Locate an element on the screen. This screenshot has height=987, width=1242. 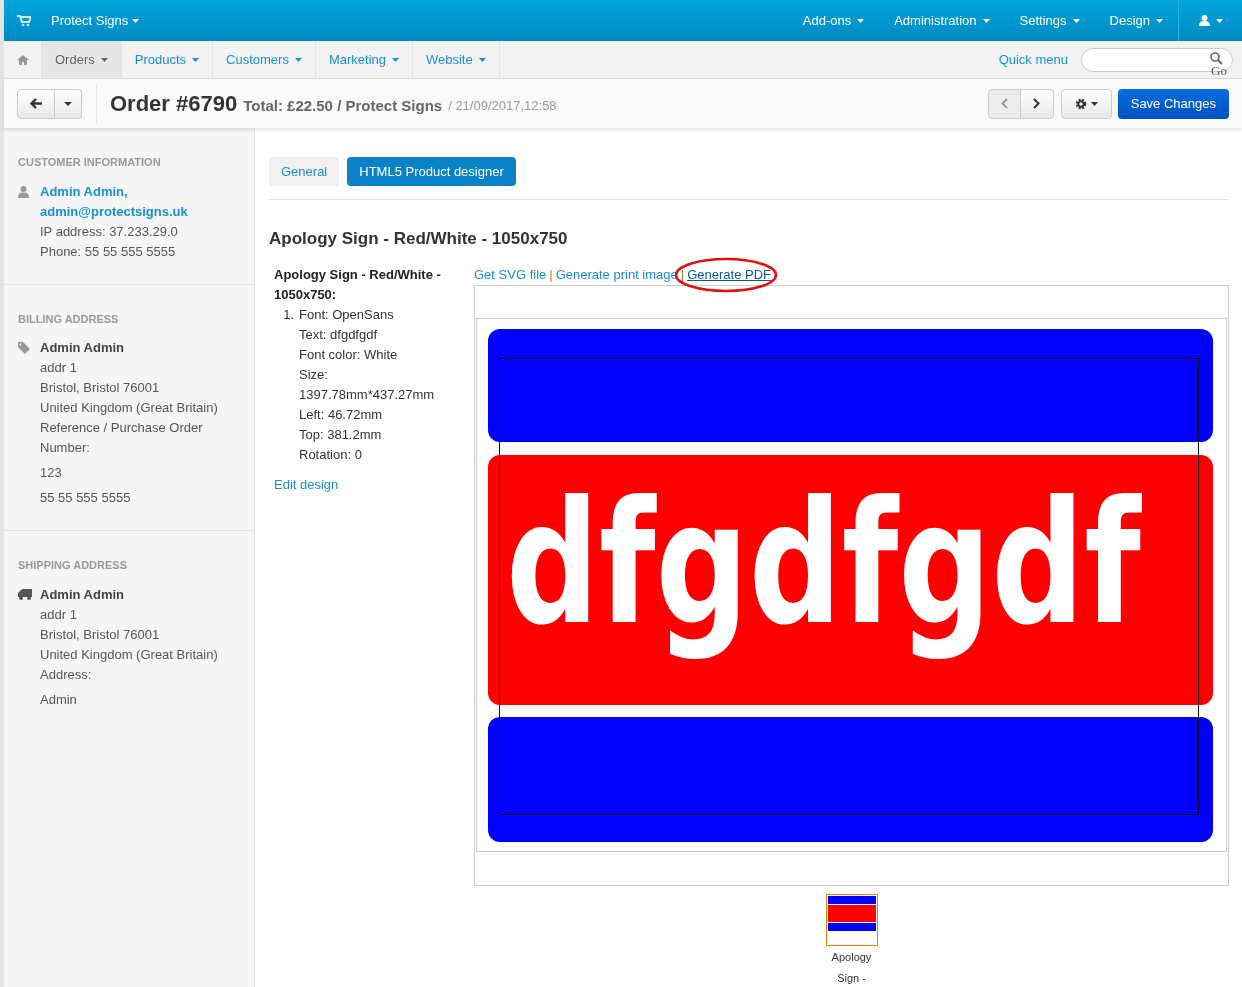
top-menu-item: Settings is located at coordinates (1049, 20).